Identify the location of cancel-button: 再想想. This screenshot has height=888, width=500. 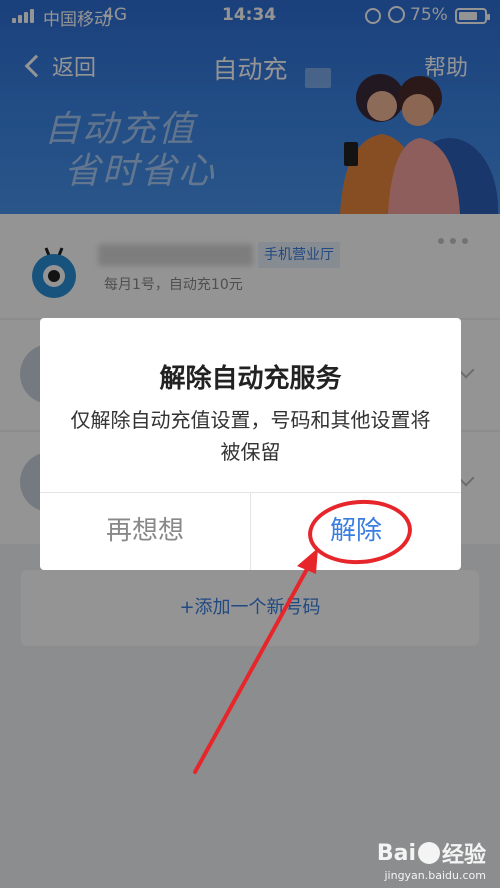
(145, 531).